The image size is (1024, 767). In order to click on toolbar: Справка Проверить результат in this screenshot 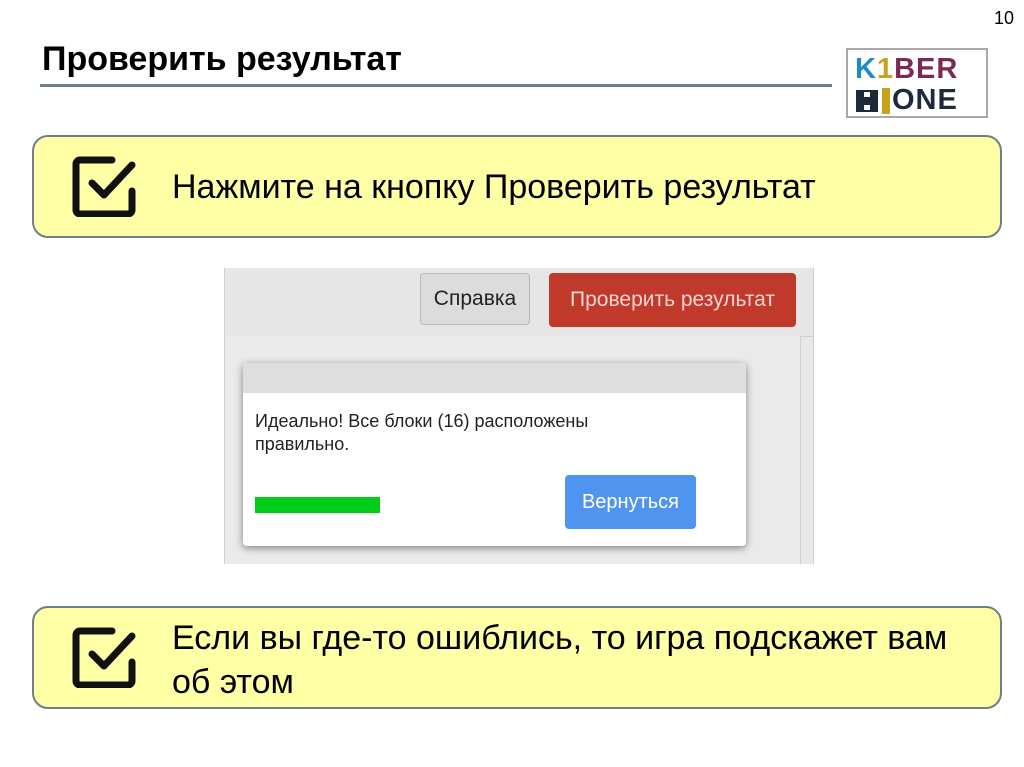, I will do `click(519, 302)`.